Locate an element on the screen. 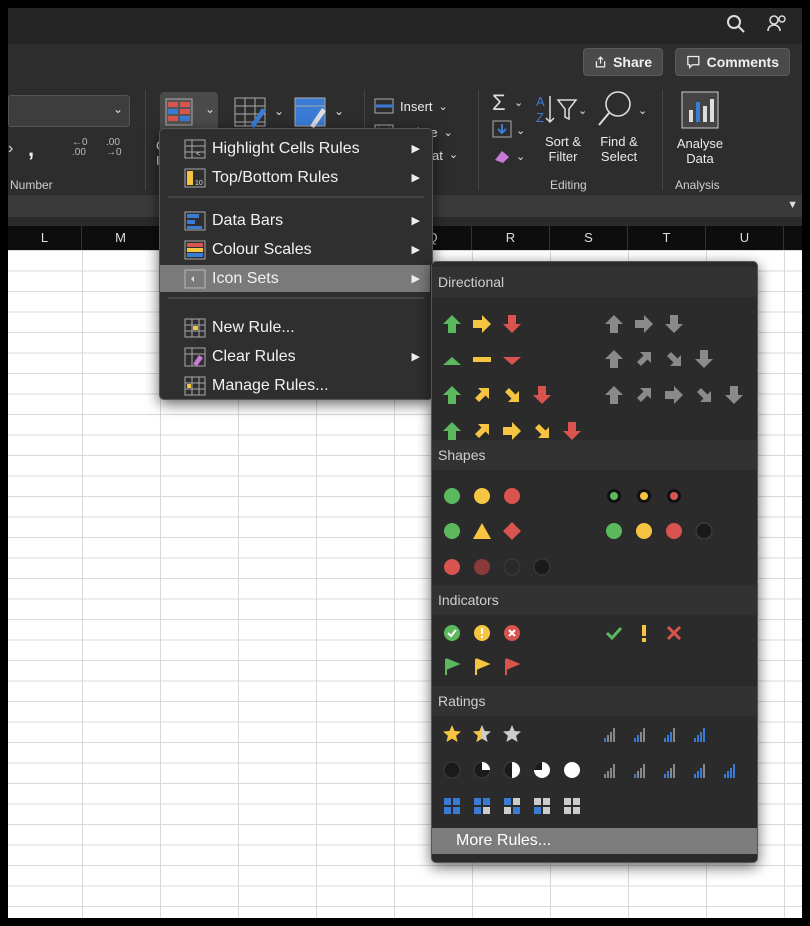 The height and width of the screenshot is (926, 810). top-bottom-icon: 10 is located at coordinates (195, 177).